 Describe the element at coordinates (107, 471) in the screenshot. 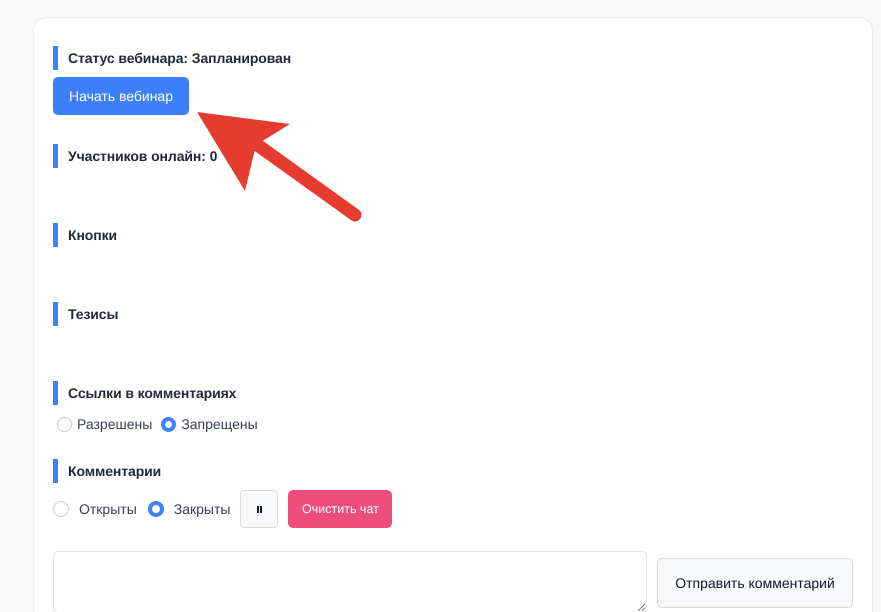

I see `section-heading: Комментарии` at that location.